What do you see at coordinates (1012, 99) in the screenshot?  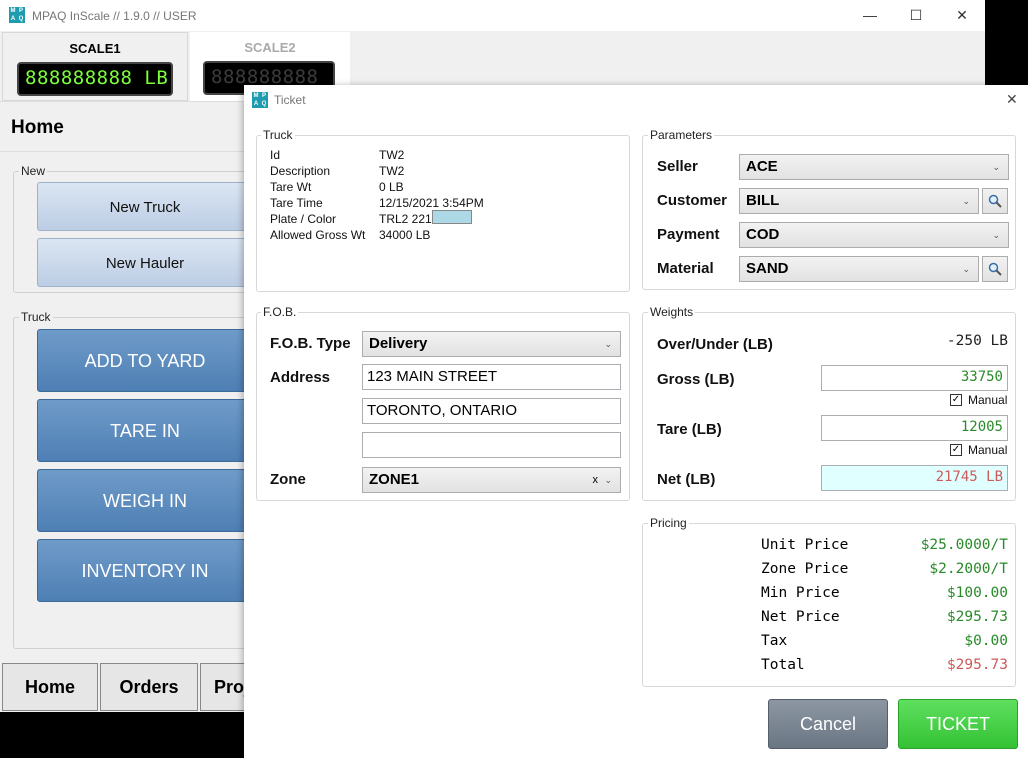 I see `dialog-close-icon: ✕` at bounding box center [1012, 99].